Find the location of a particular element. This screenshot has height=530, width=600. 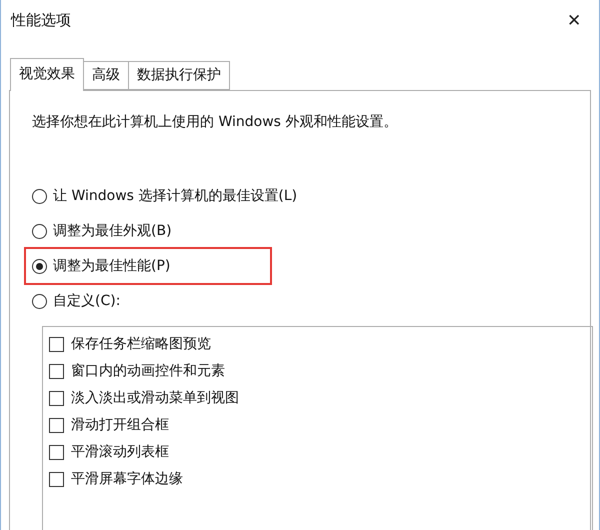

effect-label: 滑动打开组合框 is located at coordinates (120, 425).